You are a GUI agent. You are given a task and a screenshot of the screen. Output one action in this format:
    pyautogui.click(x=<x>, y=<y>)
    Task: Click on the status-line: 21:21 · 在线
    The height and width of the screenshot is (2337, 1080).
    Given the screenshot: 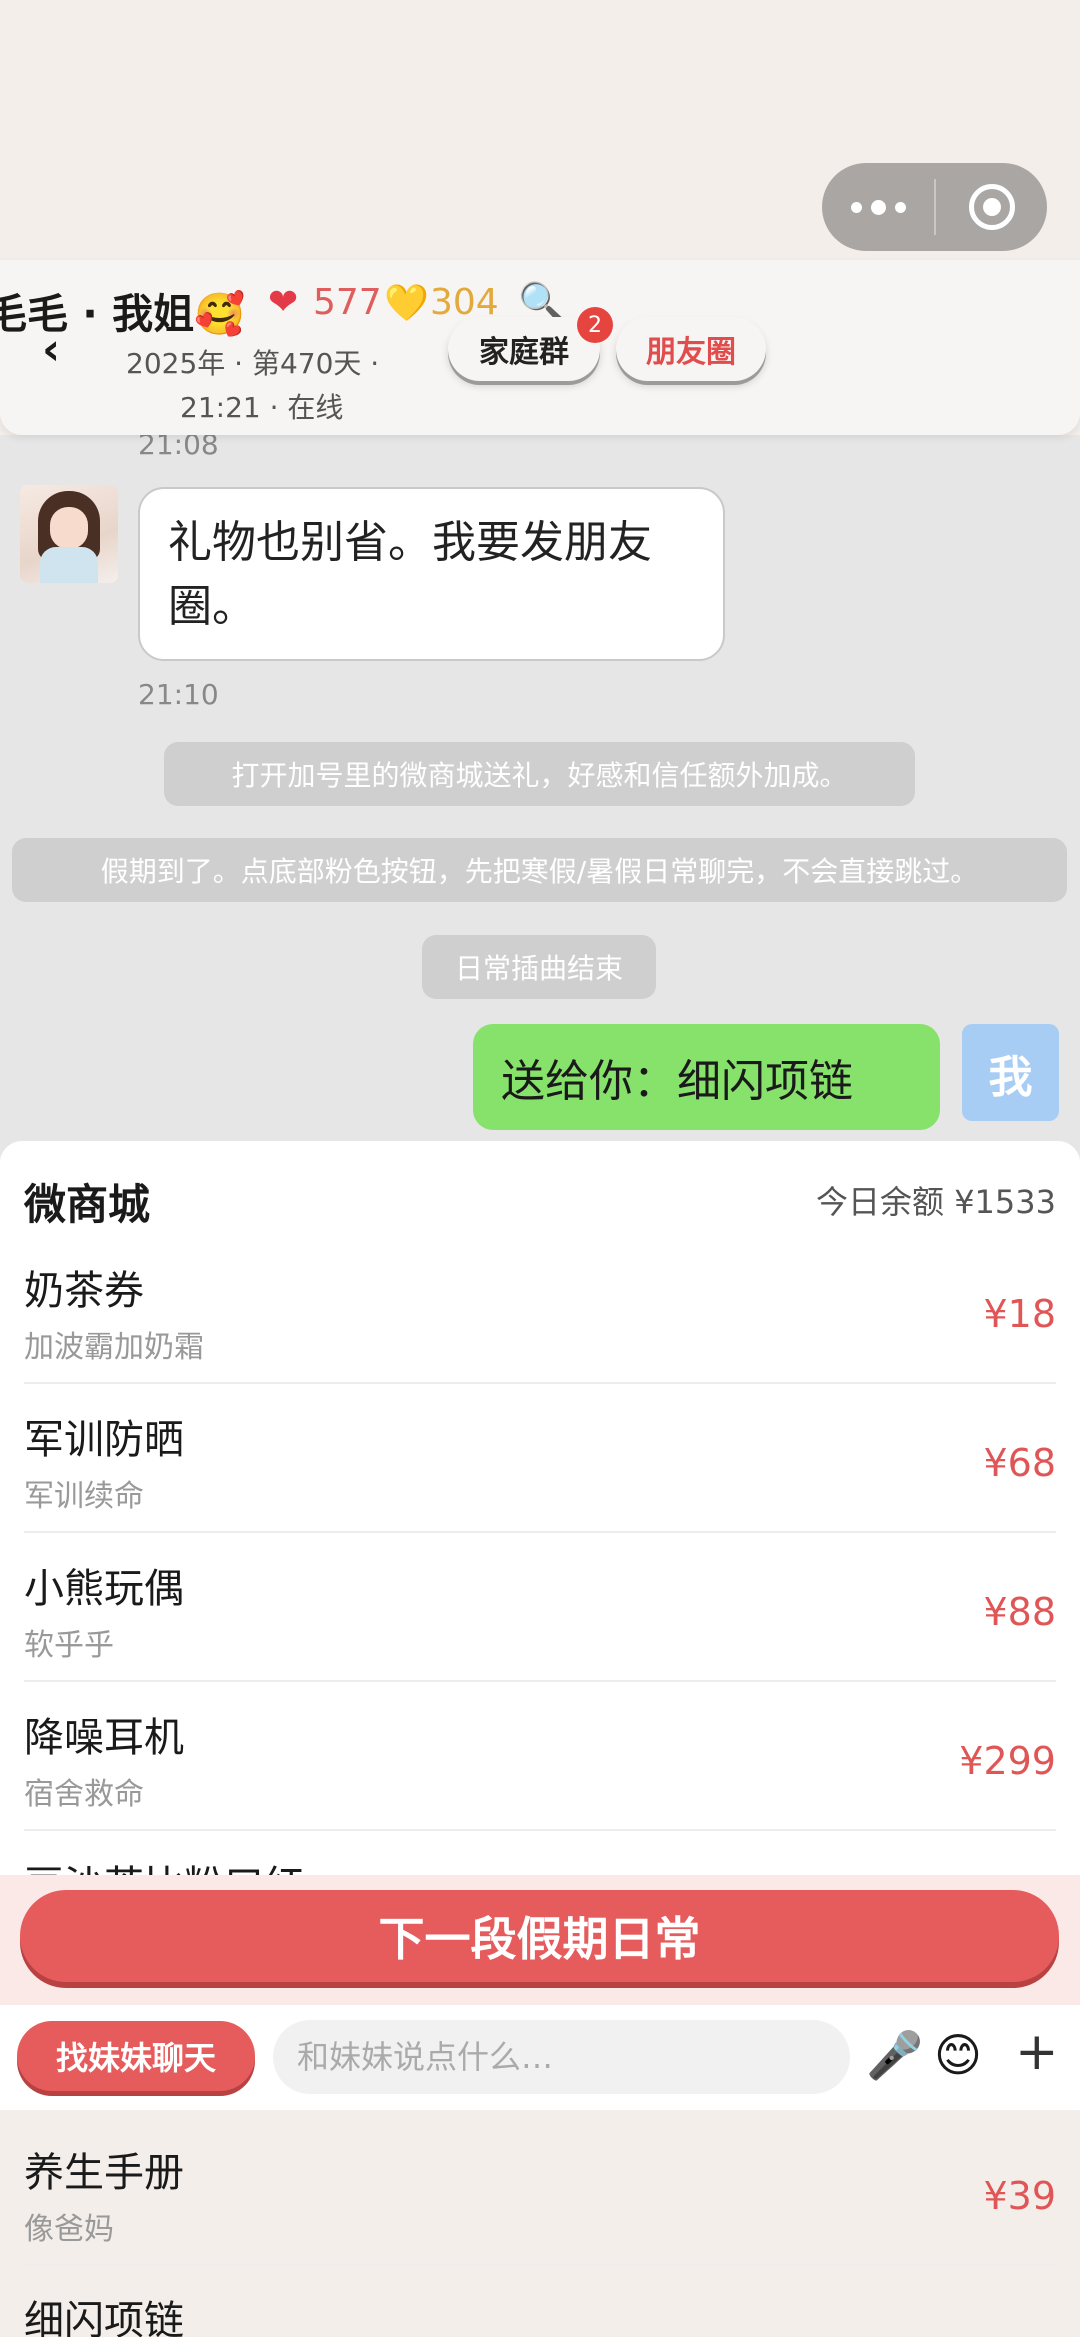 What is the action you would take?
    pyautogui.click(x=262, y=407)
    